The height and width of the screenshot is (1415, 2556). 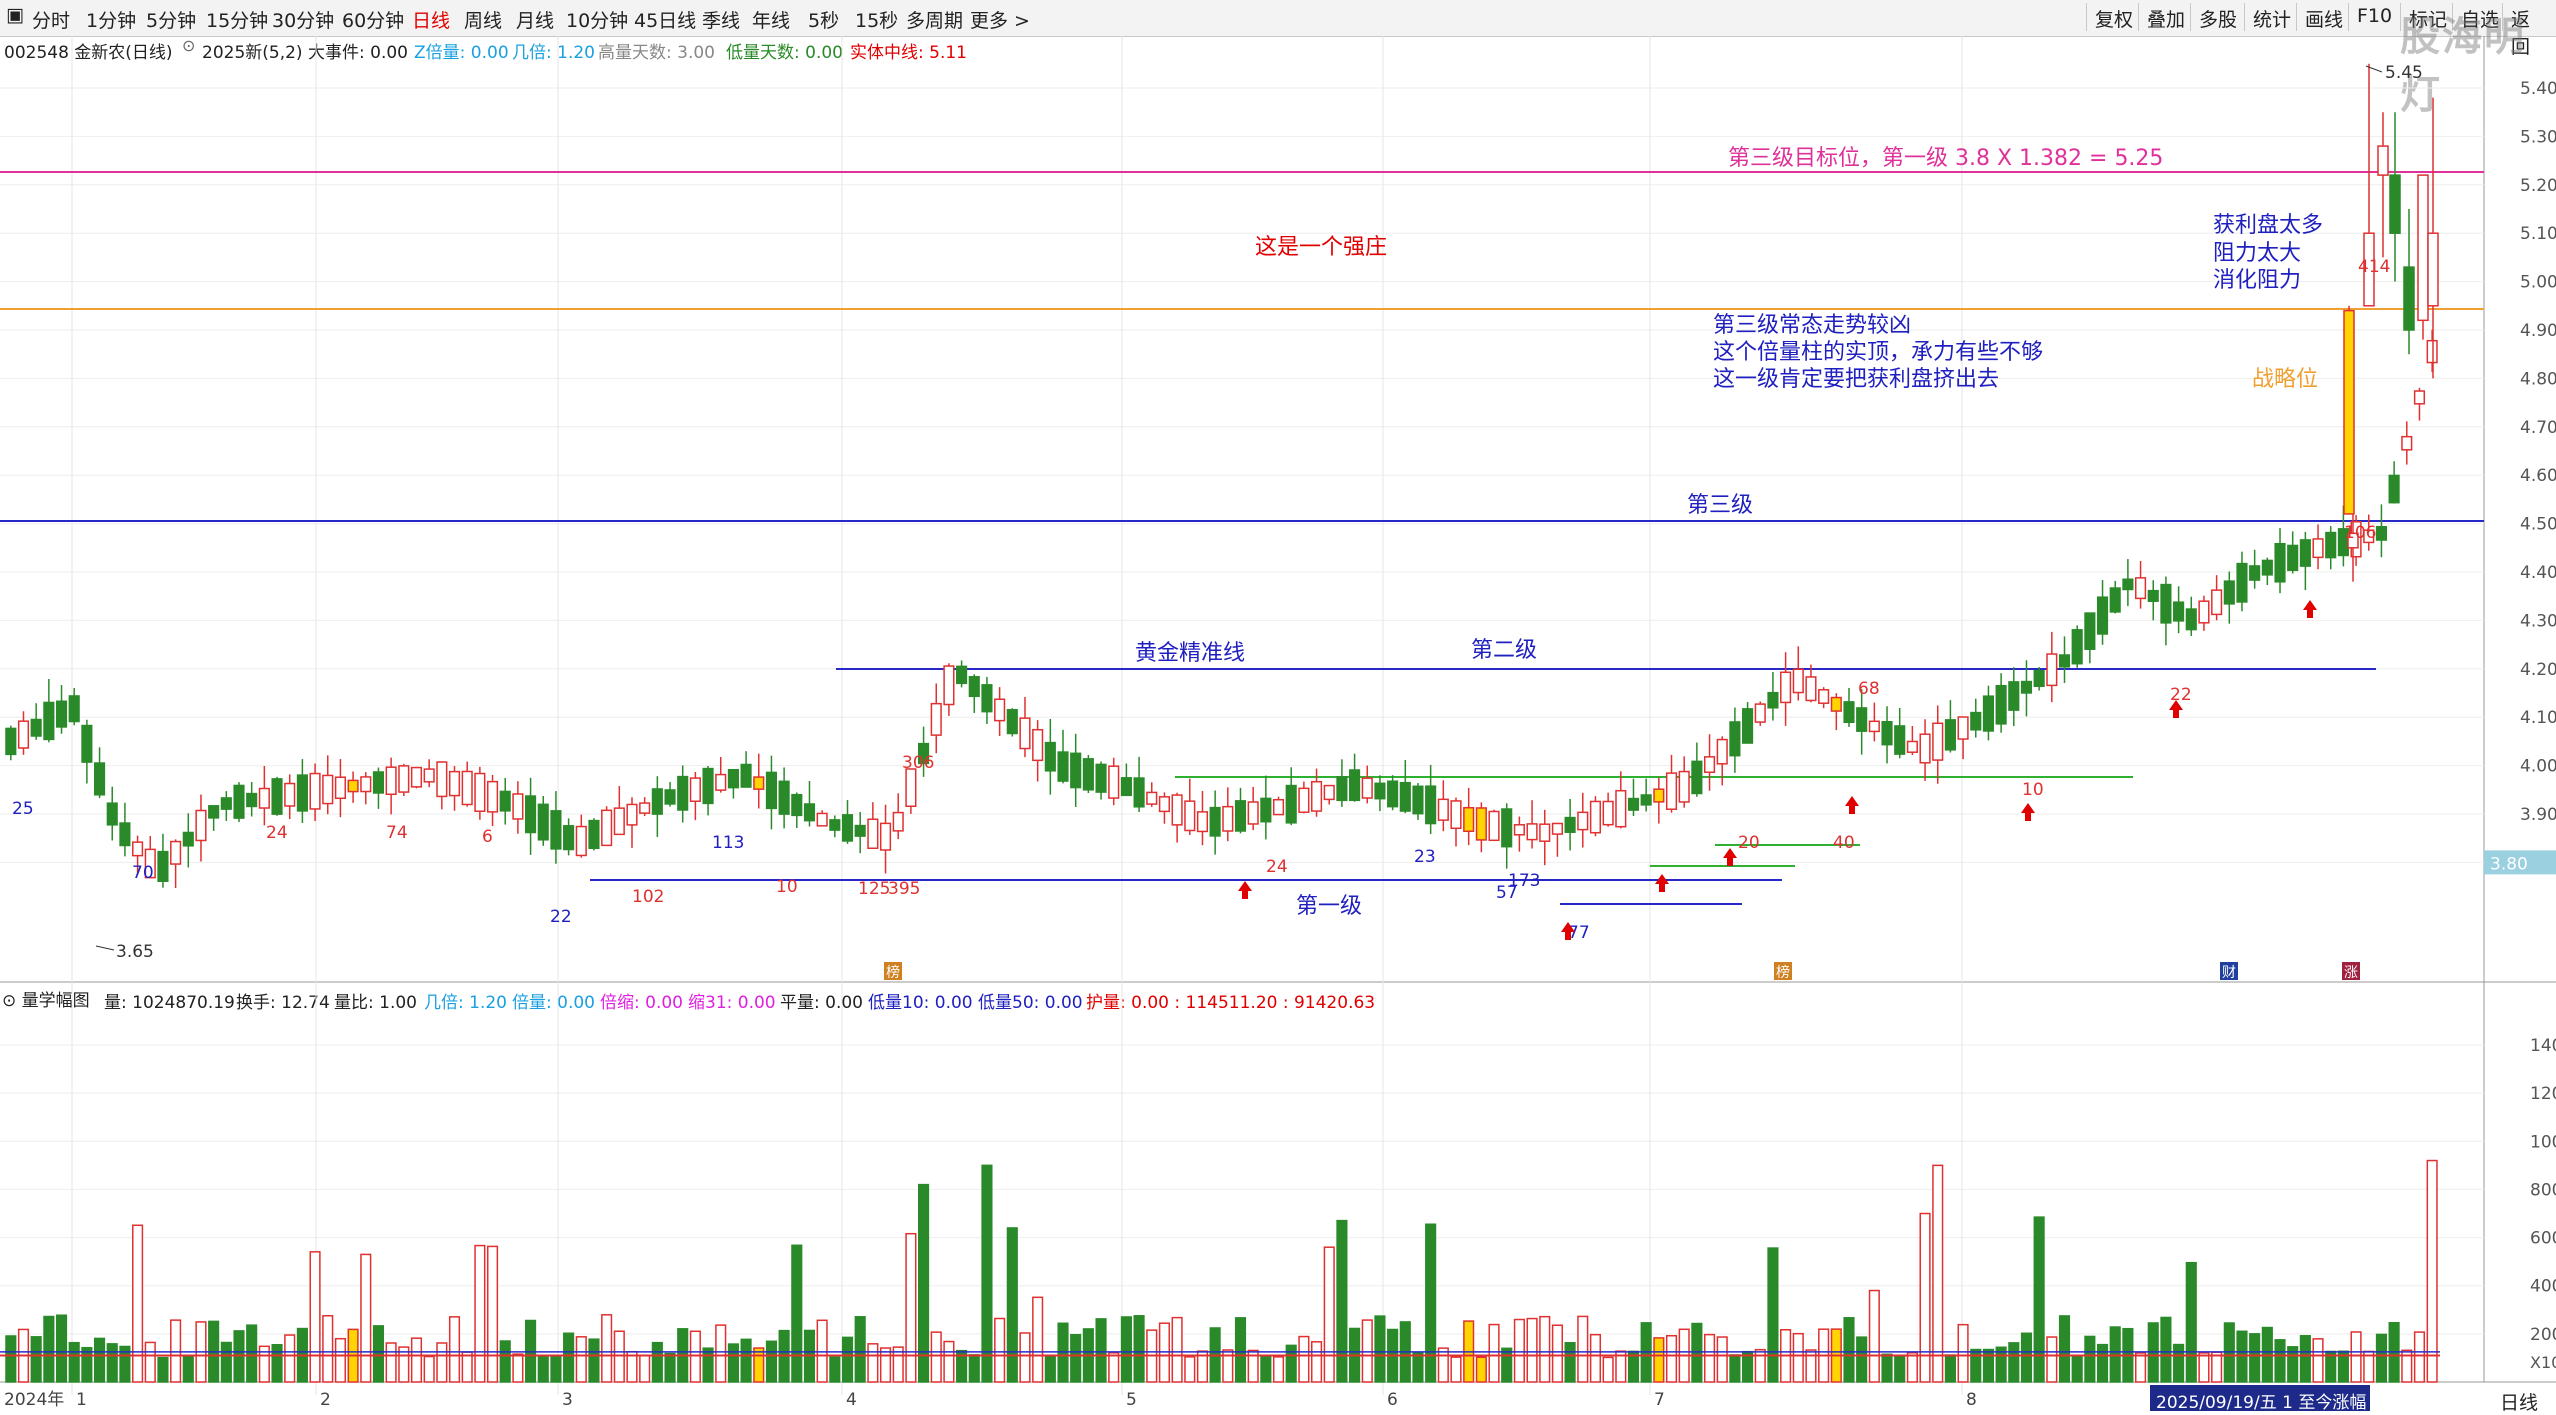 I want to click on price-tick-label: 4.80, so click(x=2538, y=379).